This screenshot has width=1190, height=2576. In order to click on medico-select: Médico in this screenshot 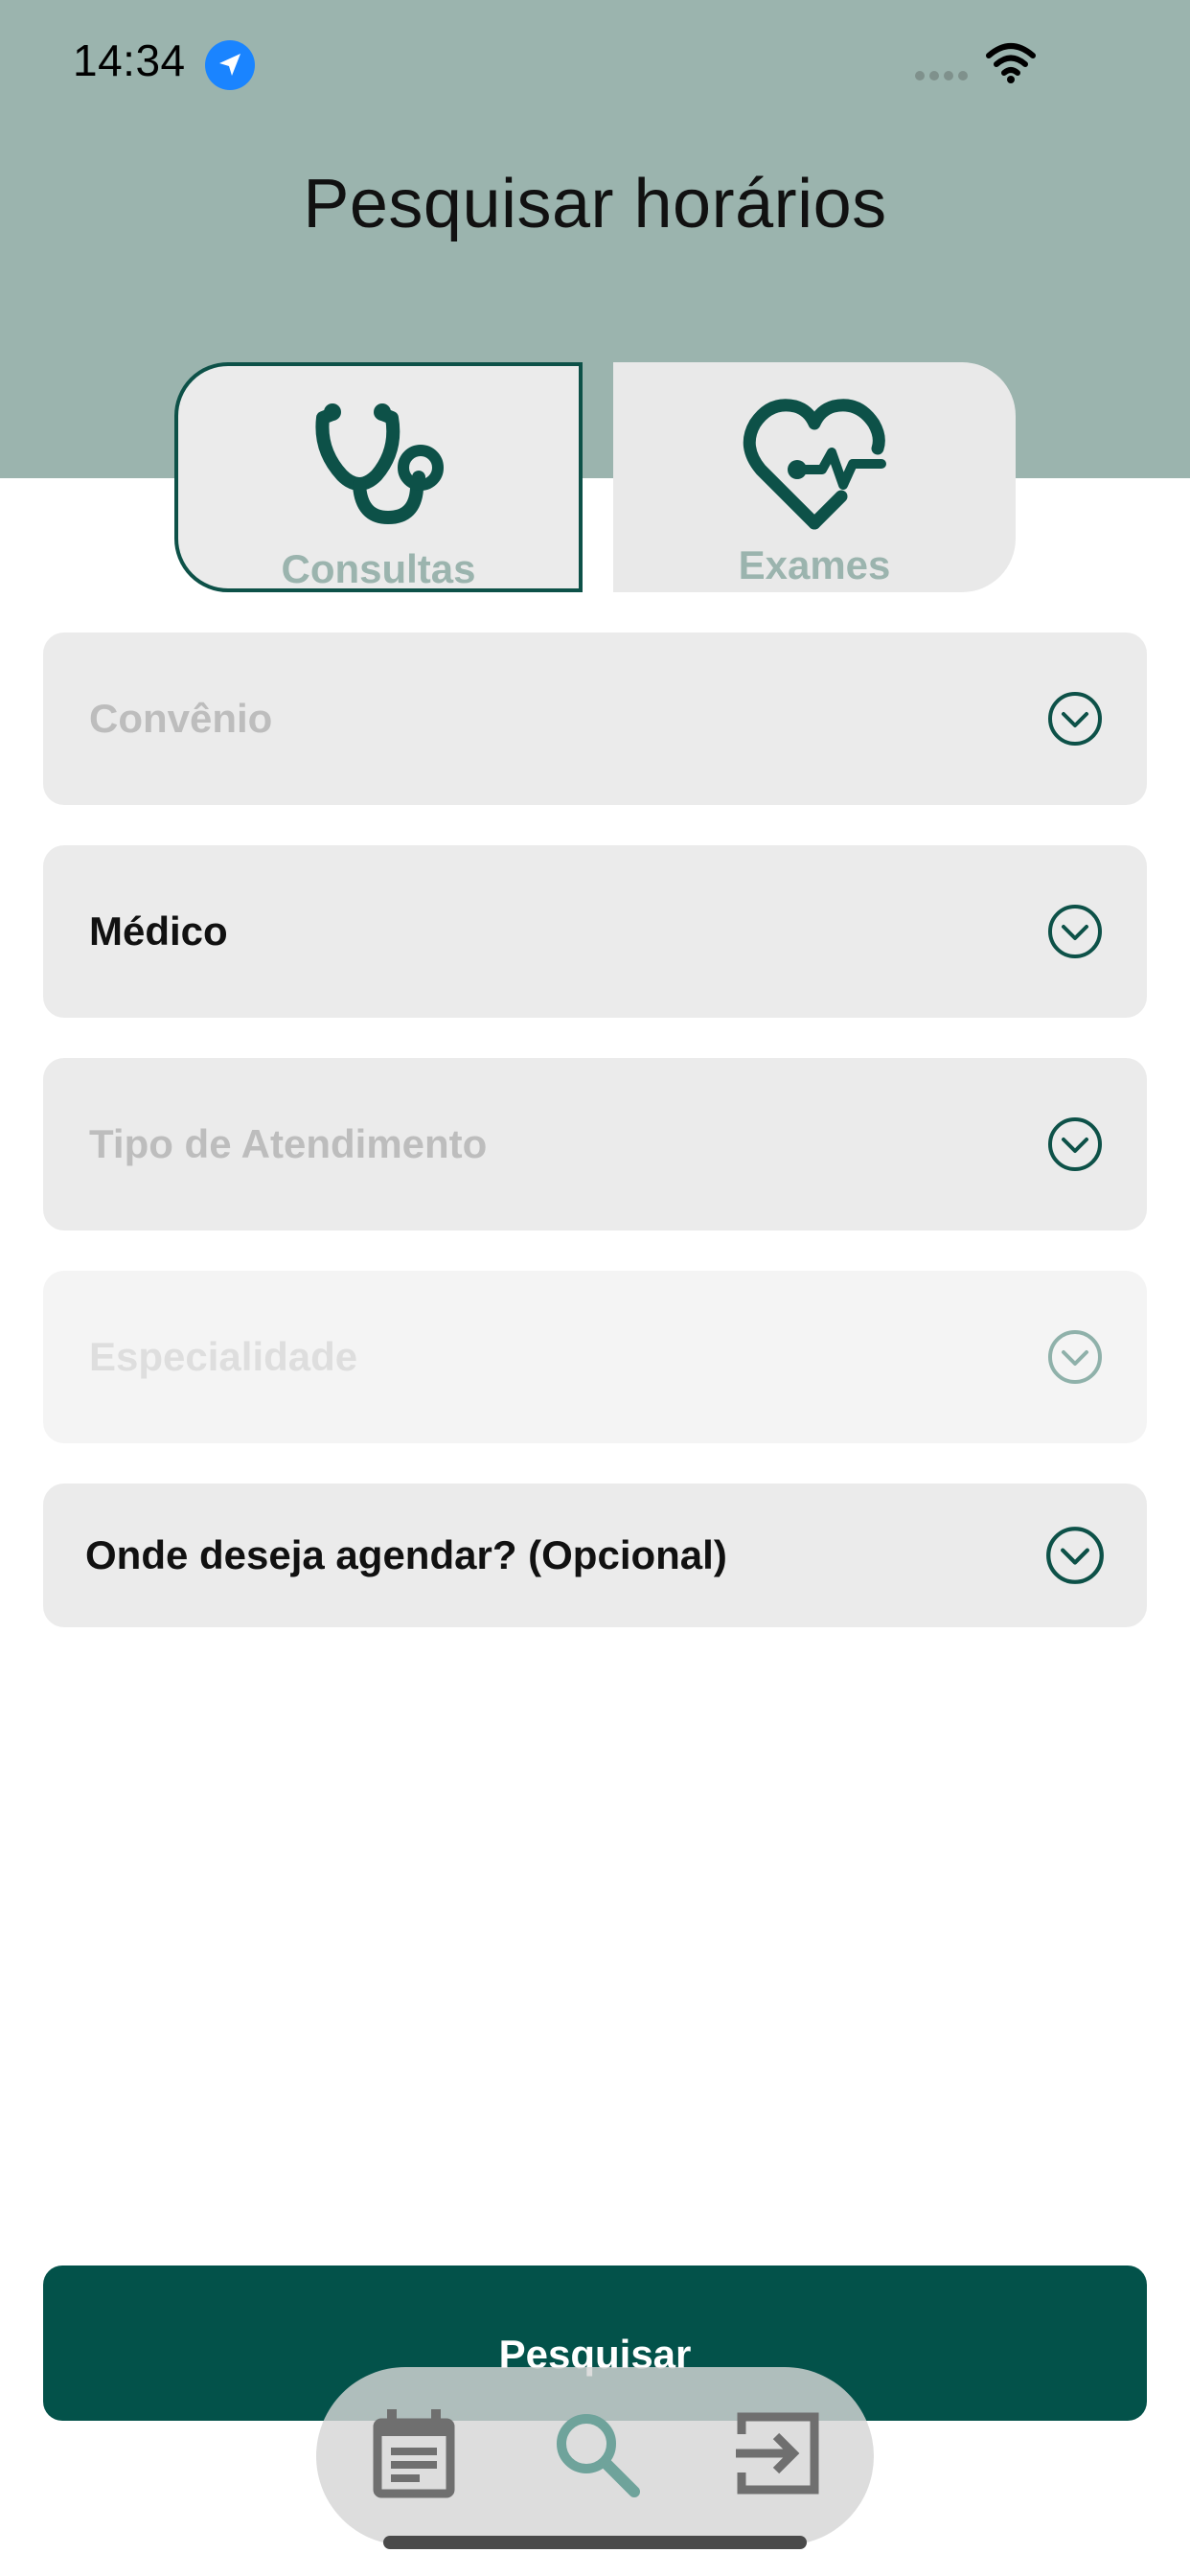, I will do `click(595, 931)`.